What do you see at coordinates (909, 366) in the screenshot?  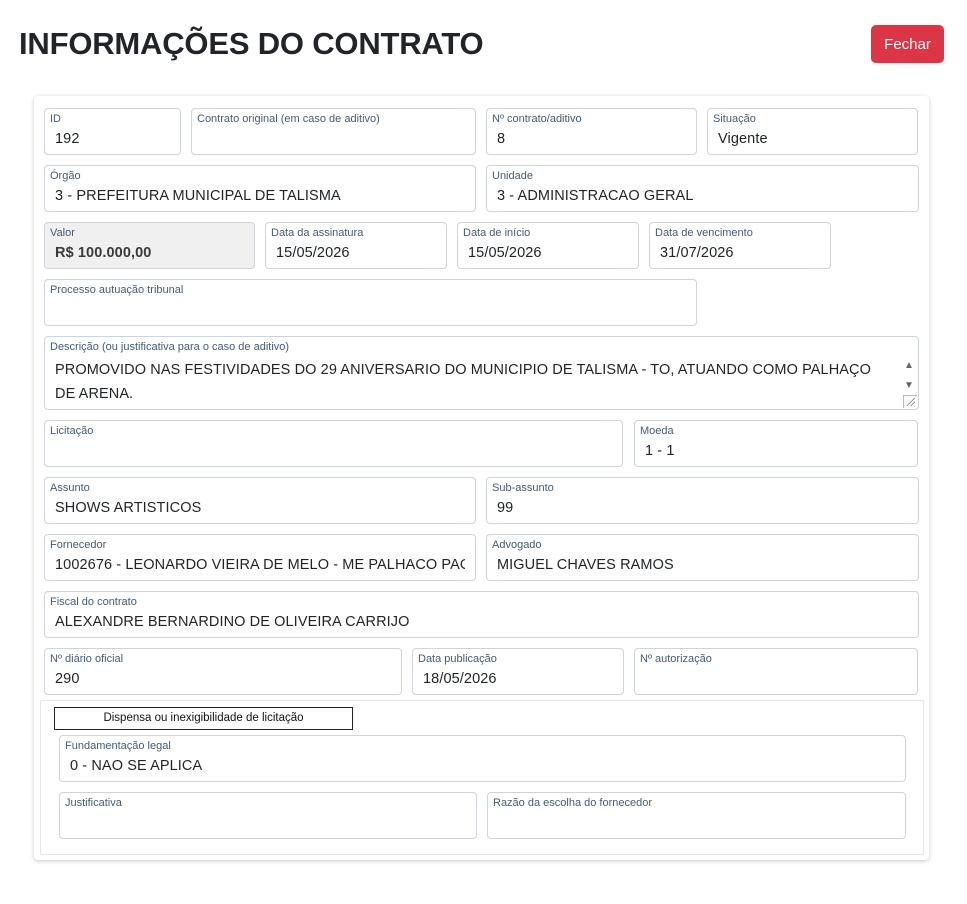 I see `scroll-up-icon: ▲` at bounding box center [909, 366].